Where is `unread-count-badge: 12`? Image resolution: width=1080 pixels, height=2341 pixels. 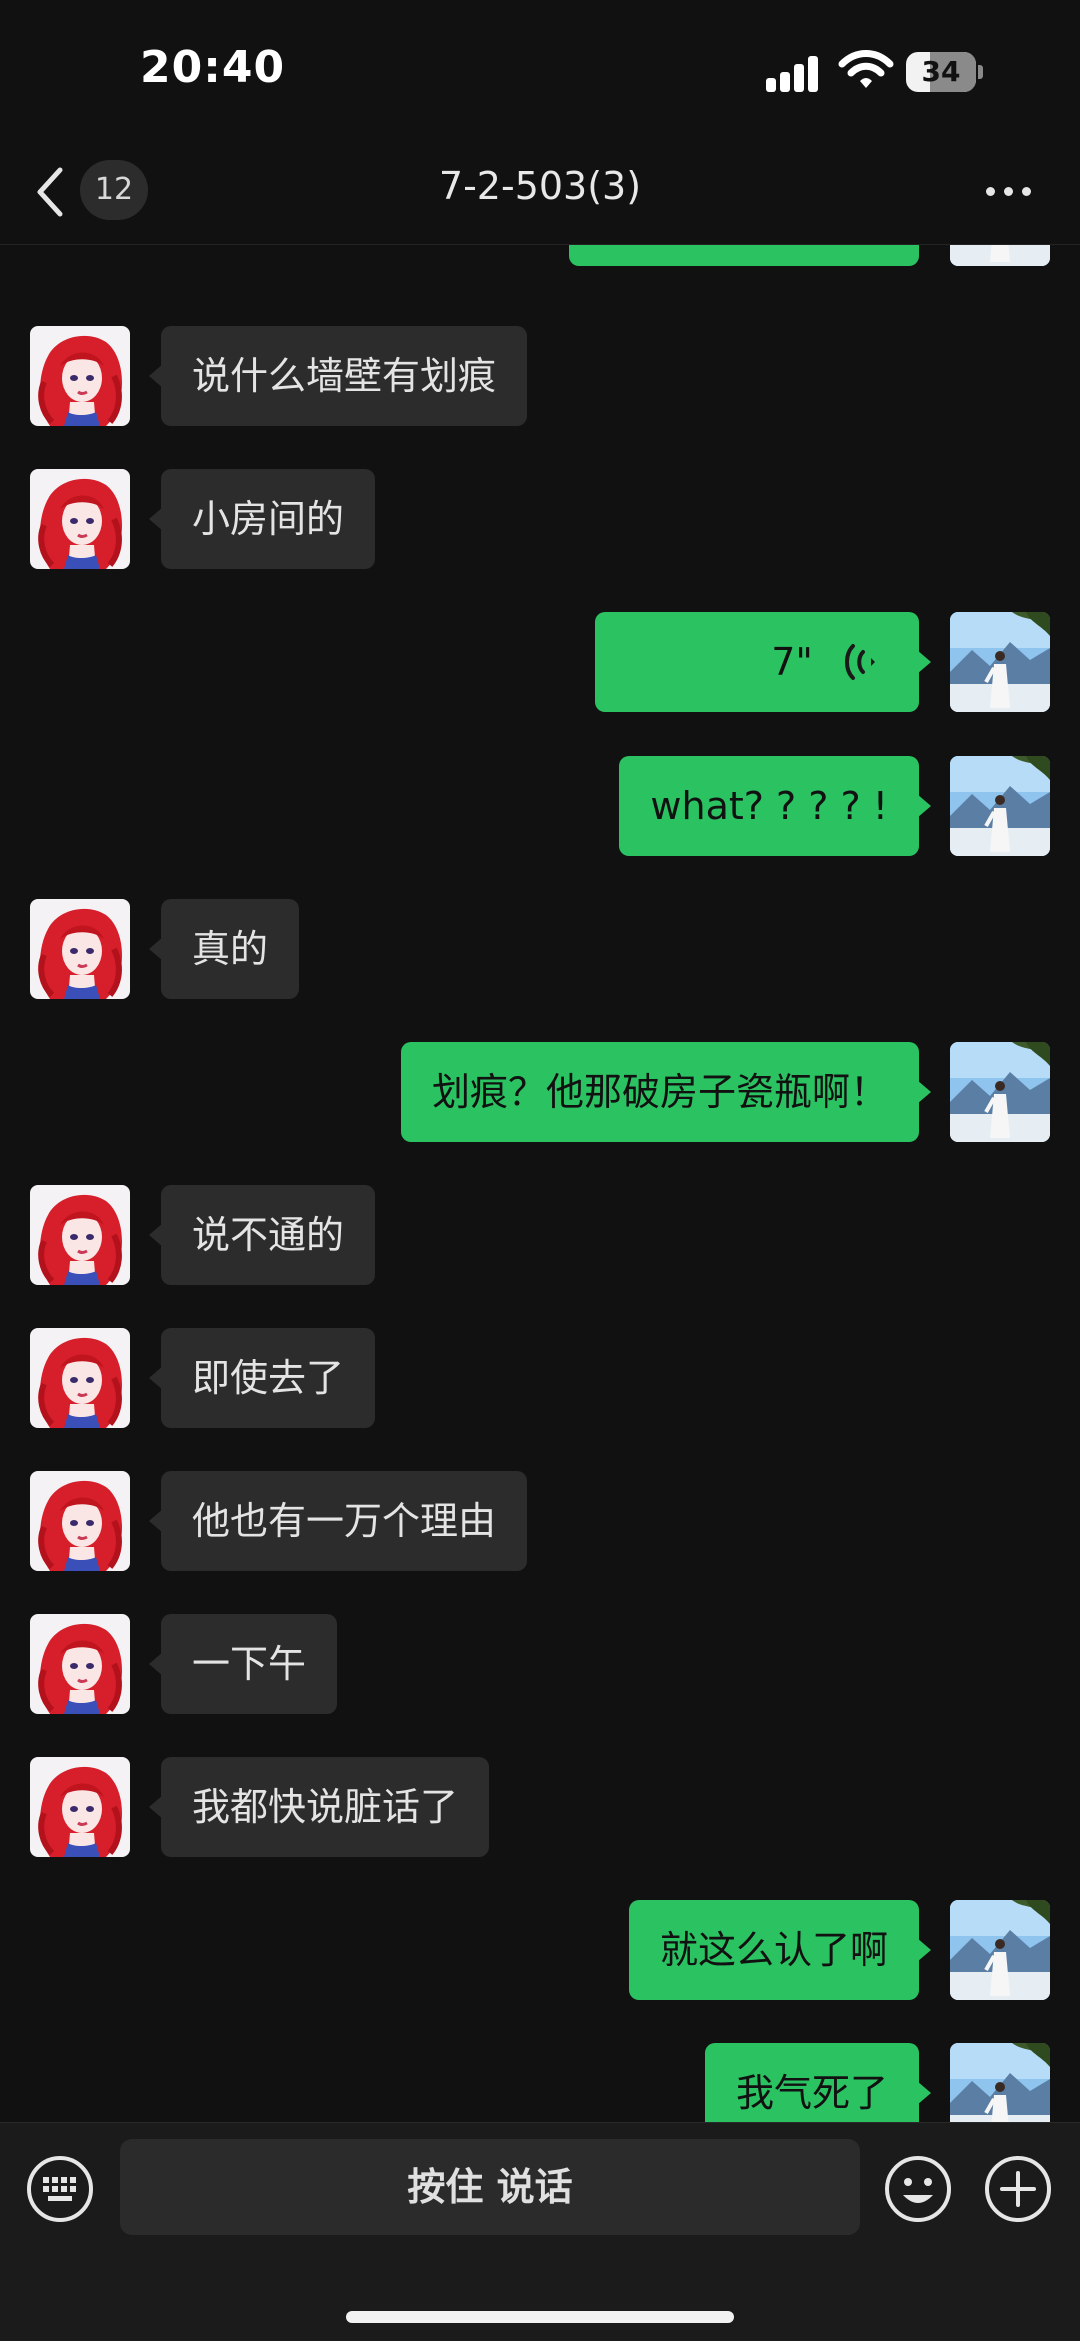
unread-count-badge: 12 is located at coordinates (114, 190).